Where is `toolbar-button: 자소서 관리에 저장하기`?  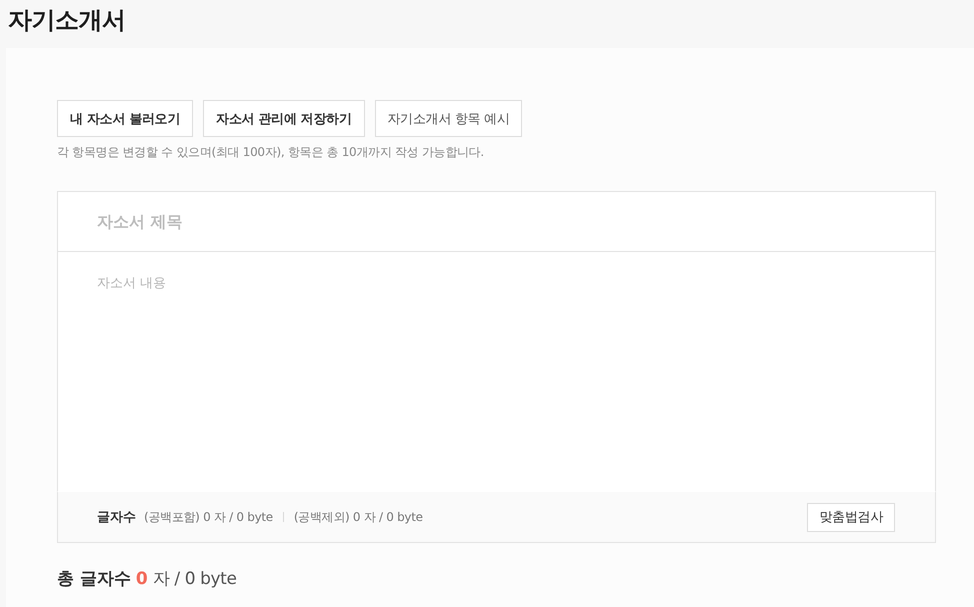
toolbar-button: 자소서 관리에 저장하기 is located at coordinates (284, 118).